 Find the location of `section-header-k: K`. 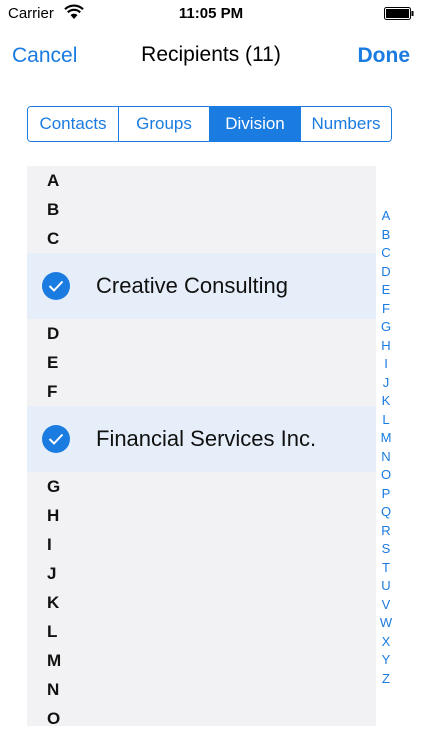

section-header-k: K is located at coordinates (53, 602).